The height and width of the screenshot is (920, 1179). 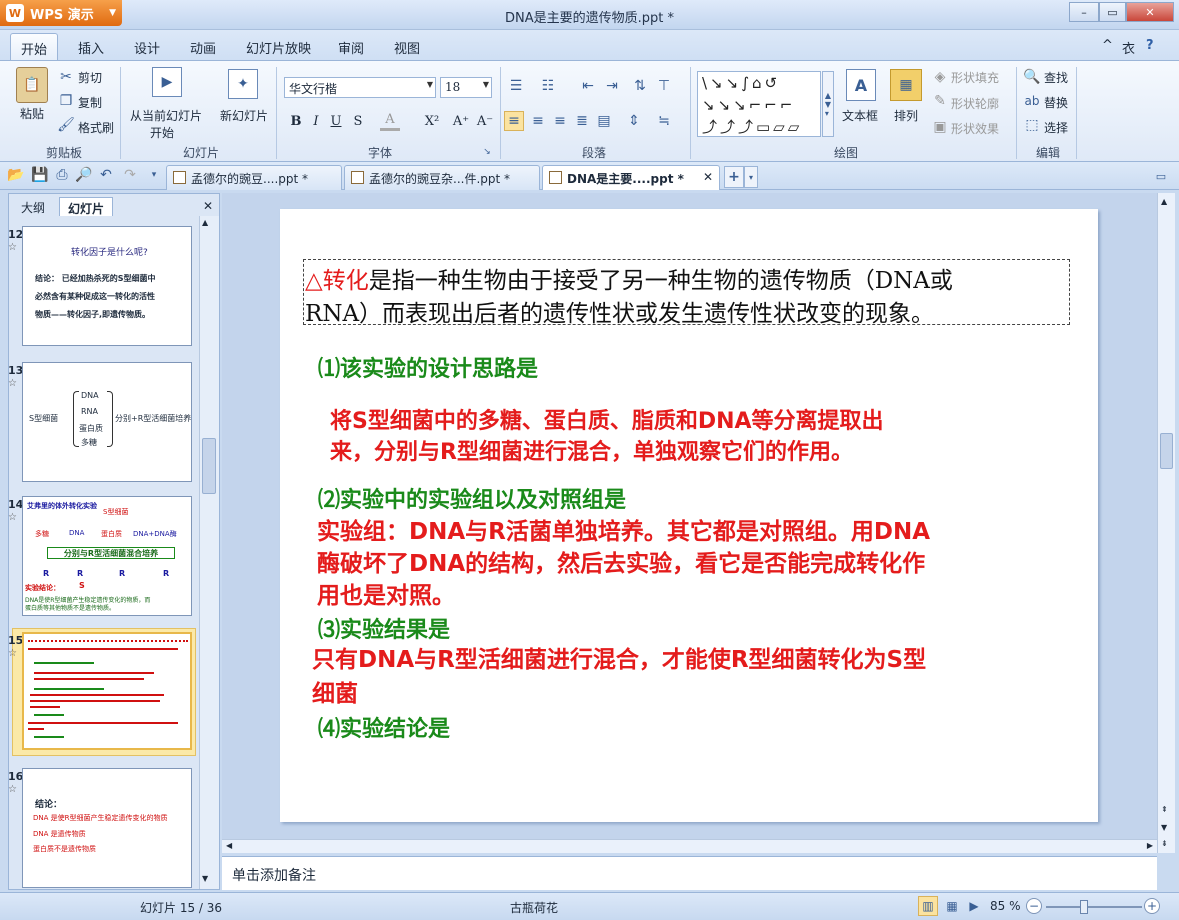 I want to click on play-from-current-icon: ▶, so click(x=167, y=82).